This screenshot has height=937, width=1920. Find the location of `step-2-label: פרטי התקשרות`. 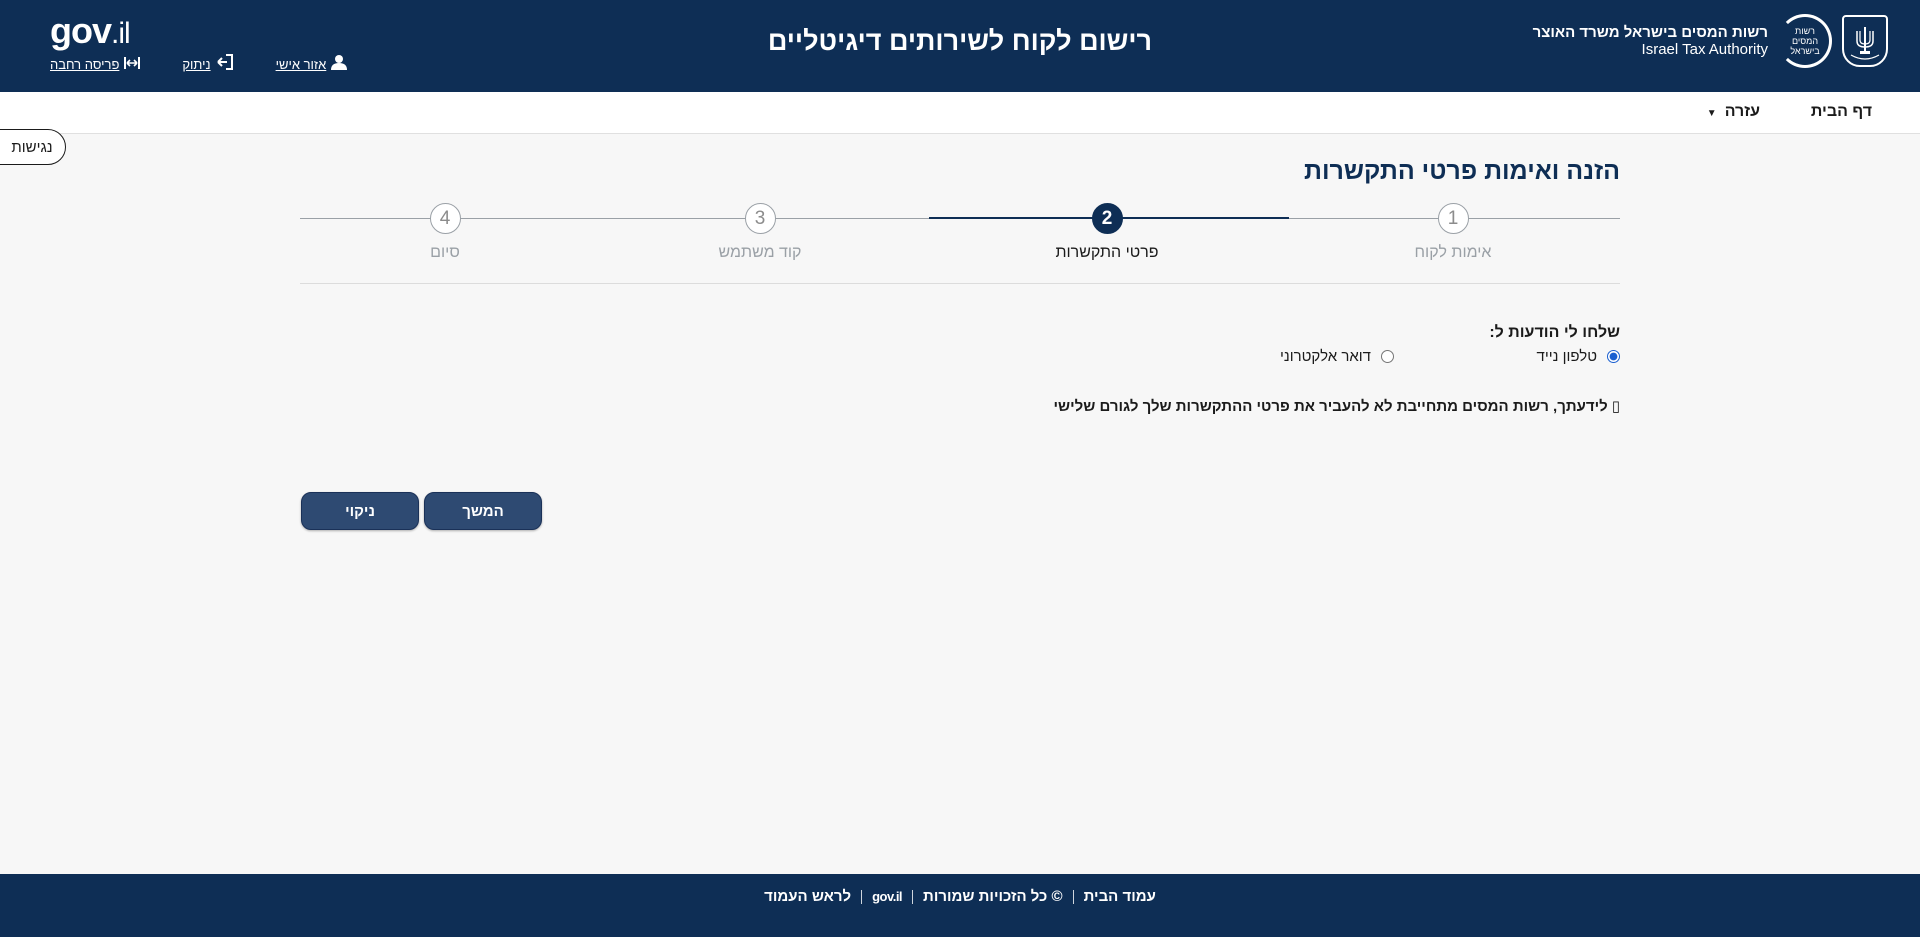

step-2-label: פרטי התקשרות is located at coordinates (1107, 252).